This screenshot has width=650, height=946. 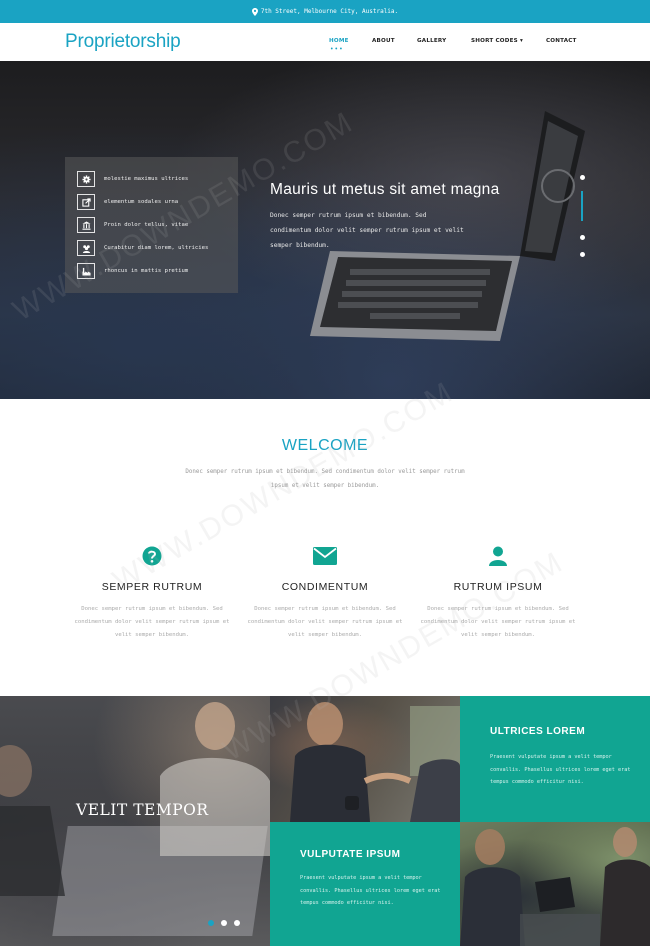 I want to click on industry-icon, so click(x=86, y=271).